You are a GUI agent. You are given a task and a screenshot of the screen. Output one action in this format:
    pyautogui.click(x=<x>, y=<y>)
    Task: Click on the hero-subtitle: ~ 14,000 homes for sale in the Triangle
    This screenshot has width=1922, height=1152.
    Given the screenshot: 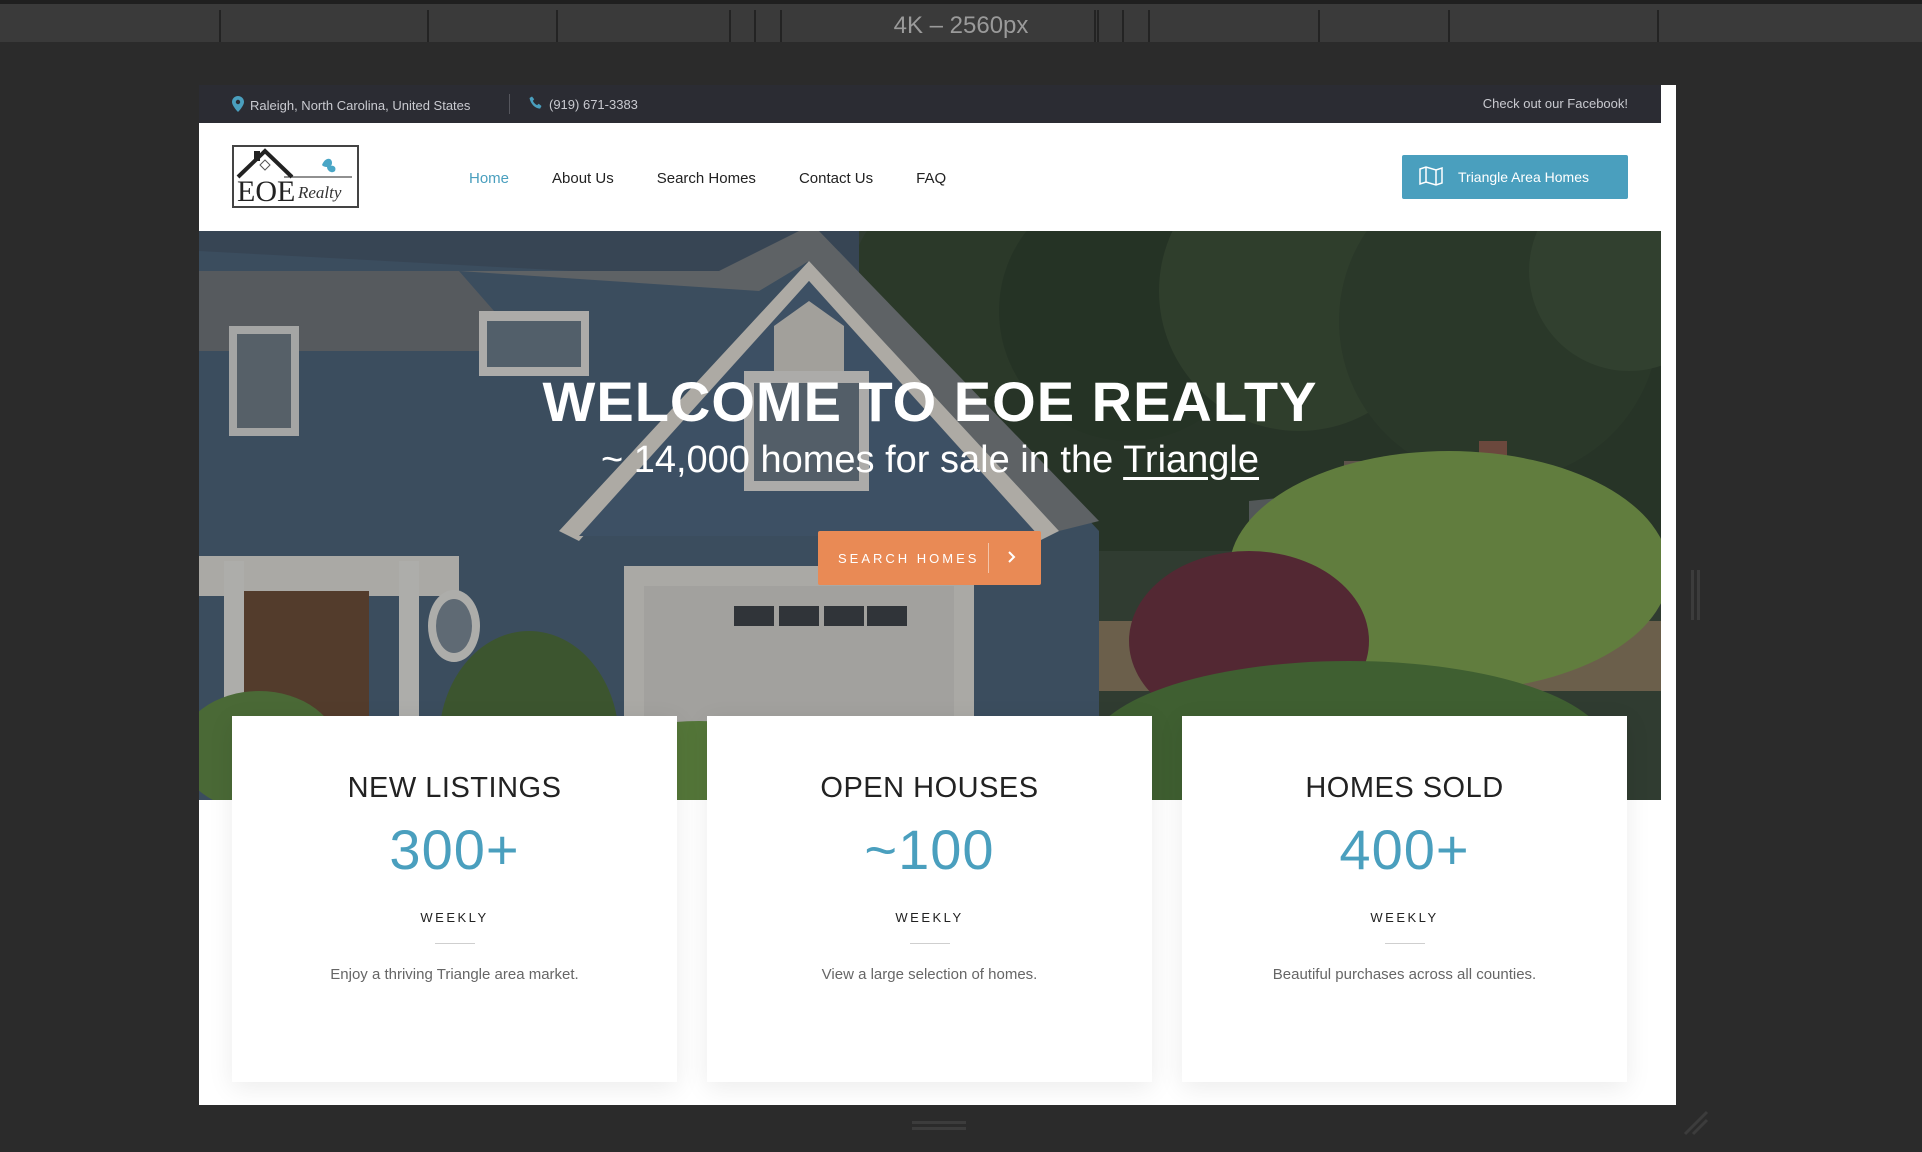 What is the action you would take?
    pyautogui.click(x=930, y=460)
    